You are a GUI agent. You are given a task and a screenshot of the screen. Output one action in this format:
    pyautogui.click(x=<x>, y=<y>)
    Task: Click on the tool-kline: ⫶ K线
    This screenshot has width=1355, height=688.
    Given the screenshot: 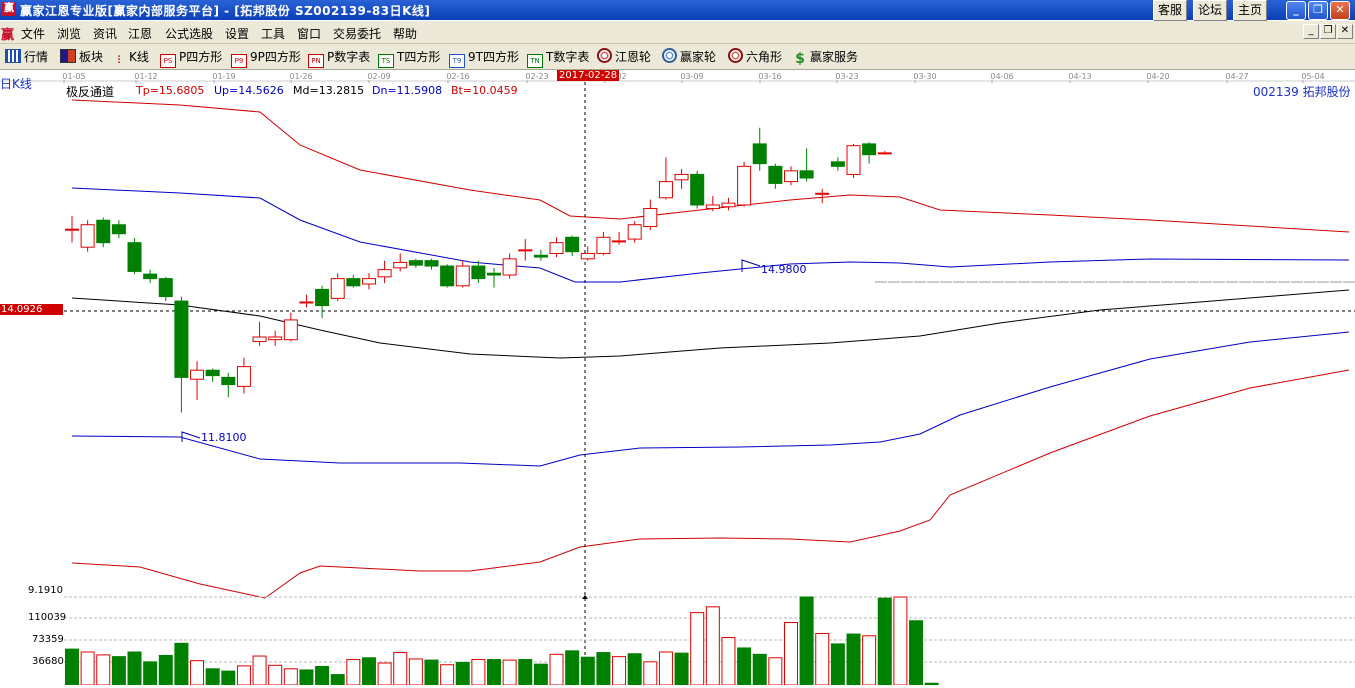 What is the action you would take?
    pyautogui.click(x=130, y=57)
    